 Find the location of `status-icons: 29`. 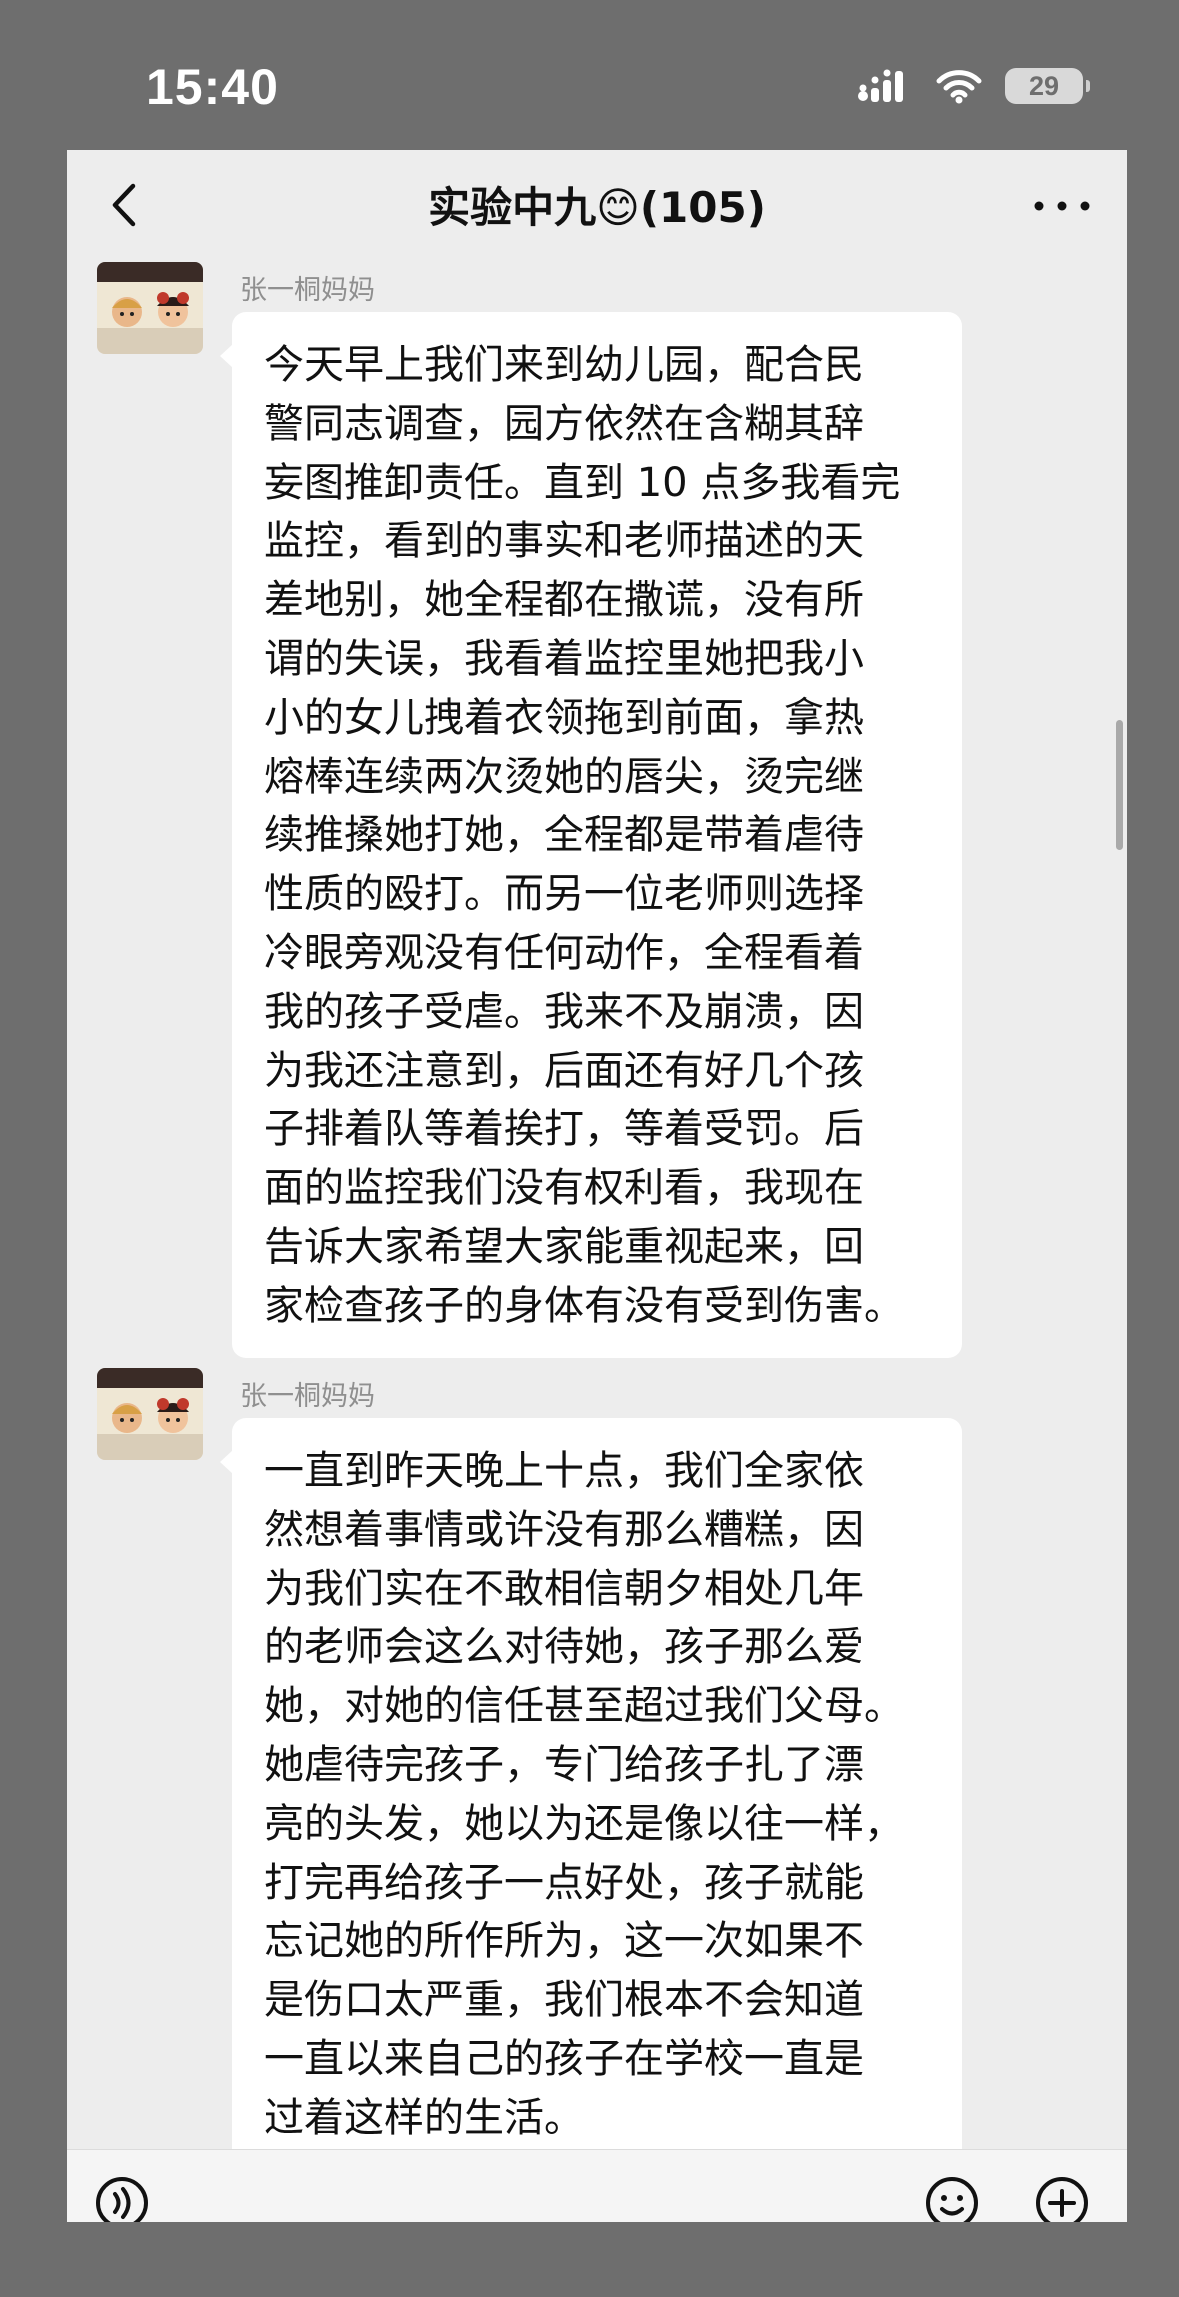

status-icons: 29 is located at coordinates (973, 86).